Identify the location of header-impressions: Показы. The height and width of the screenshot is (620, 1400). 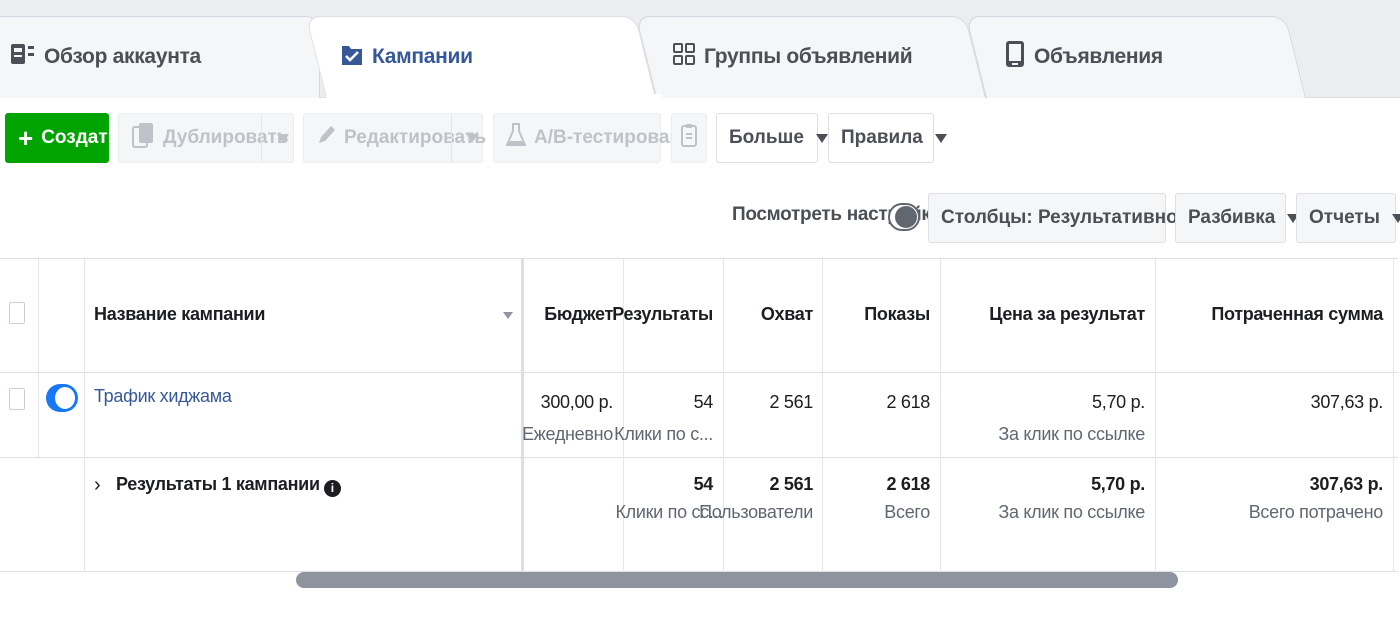
(897, 314).